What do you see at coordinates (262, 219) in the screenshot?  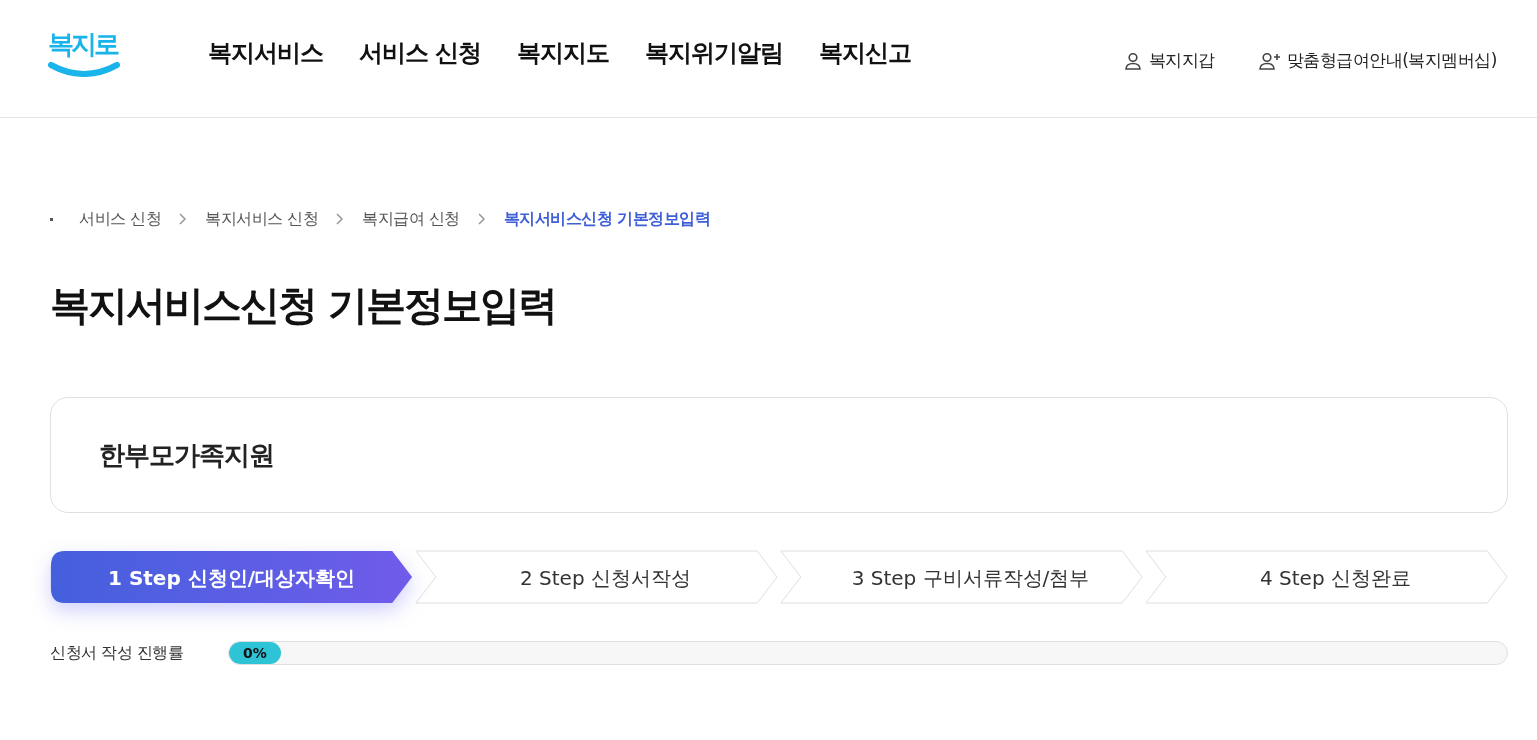 I see `breadcrumb-link: 복지서비스 신청` at bounding box center [262, 219].